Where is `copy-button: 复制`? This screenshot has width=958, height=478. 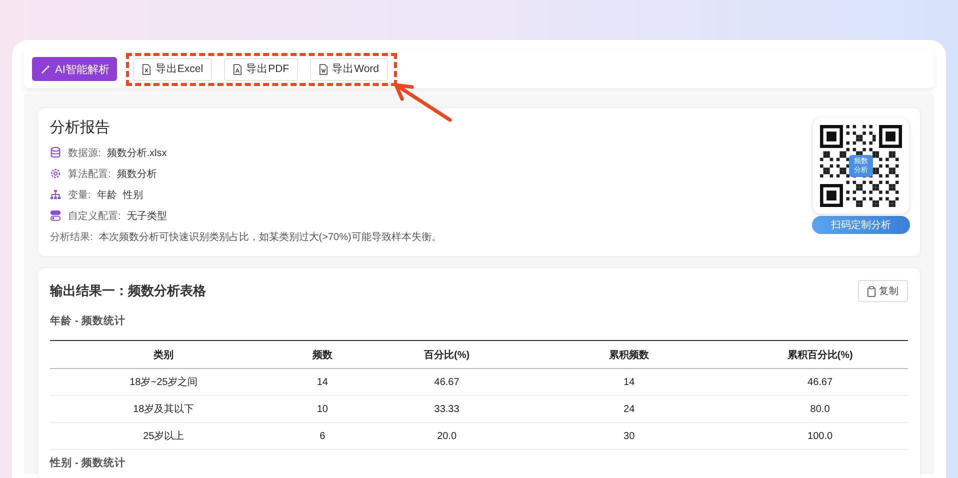
copy-button: 复制 is located at coordinates (883, 291).